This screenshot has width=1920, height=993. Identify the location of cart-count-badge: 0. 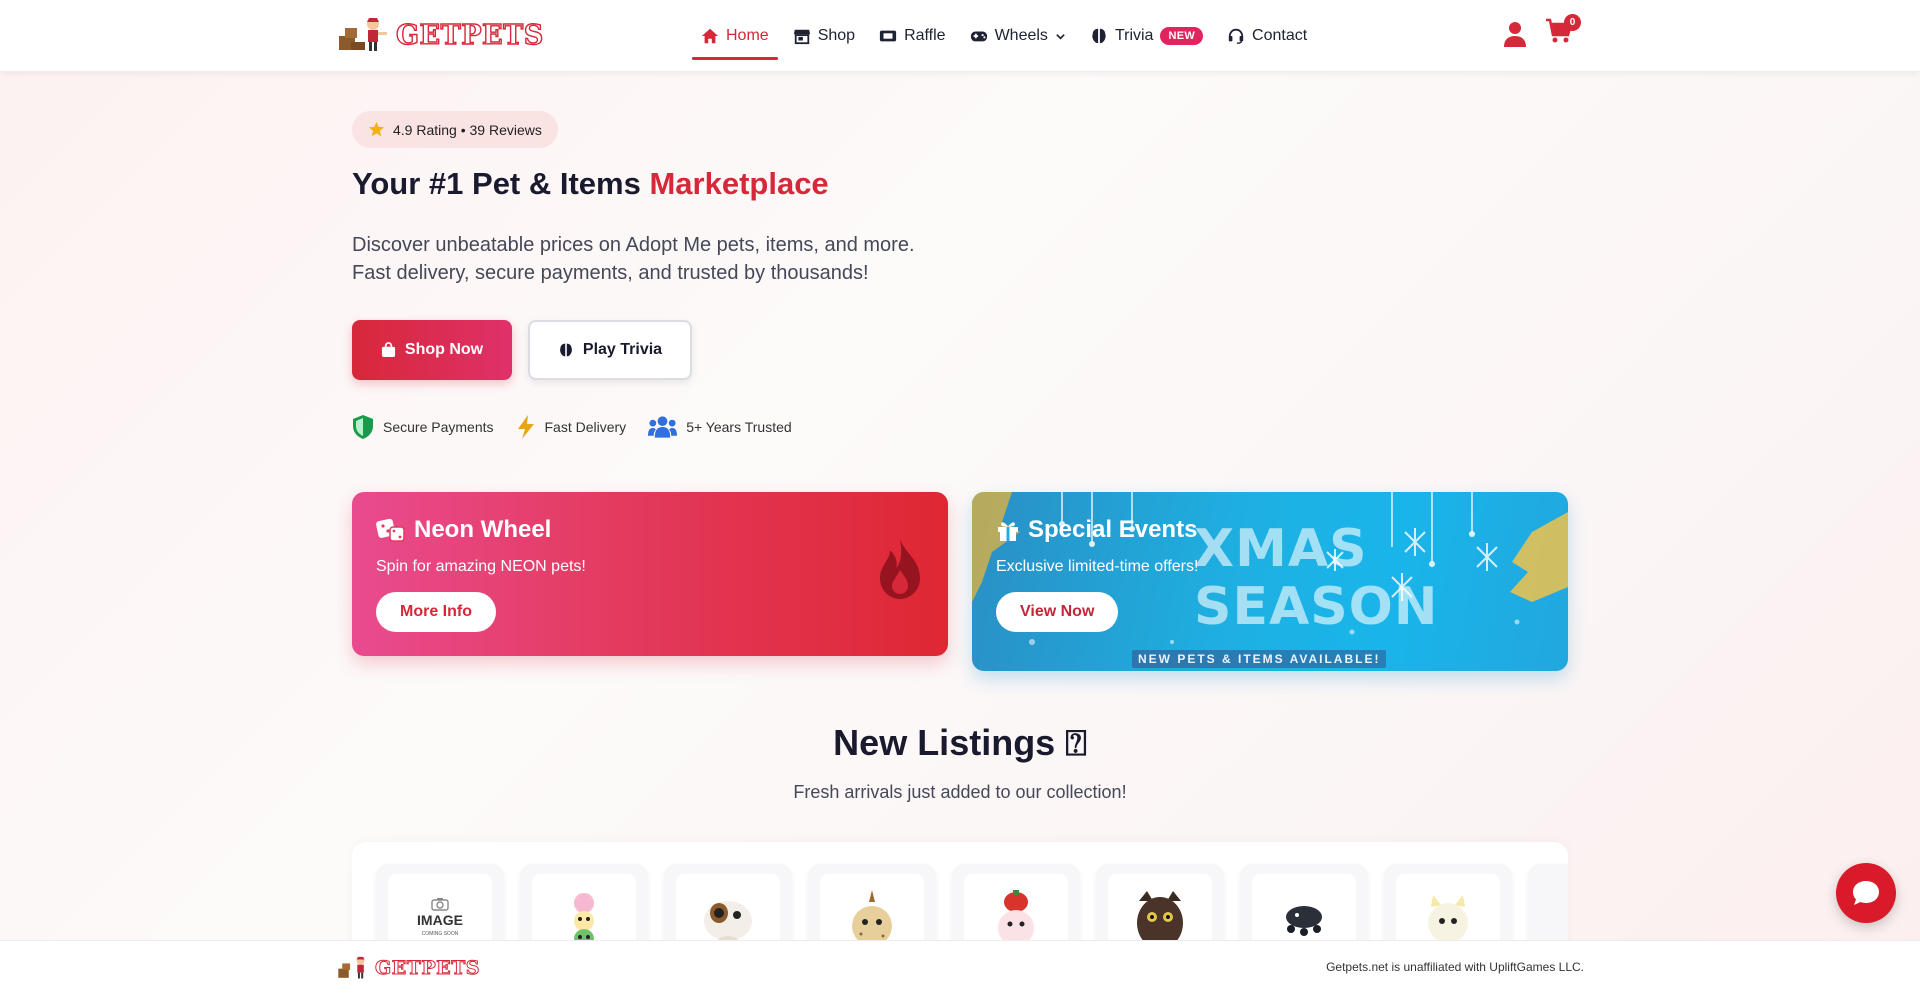
(1572, 22).